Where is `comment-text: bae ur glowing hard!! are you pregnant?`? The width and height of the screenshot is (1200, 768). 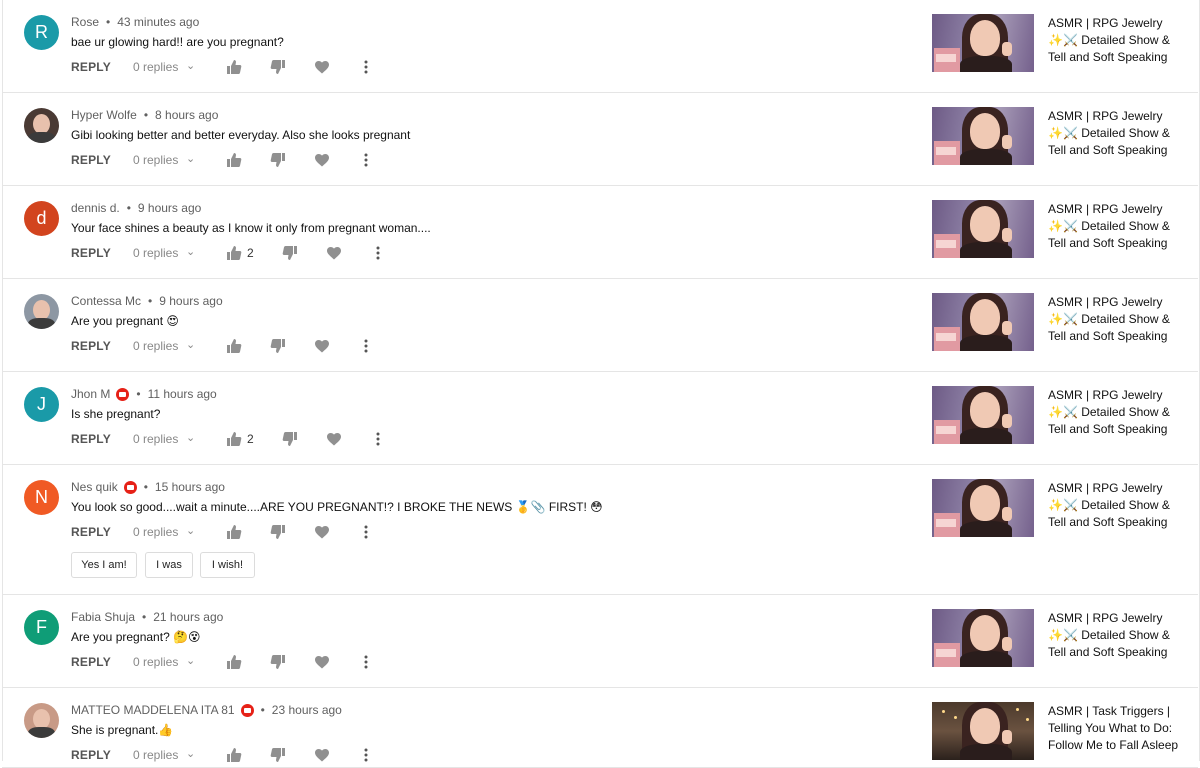 comment-text: bae ur glowing hard!! are you pregnant? is located at coordinates (177, 42).